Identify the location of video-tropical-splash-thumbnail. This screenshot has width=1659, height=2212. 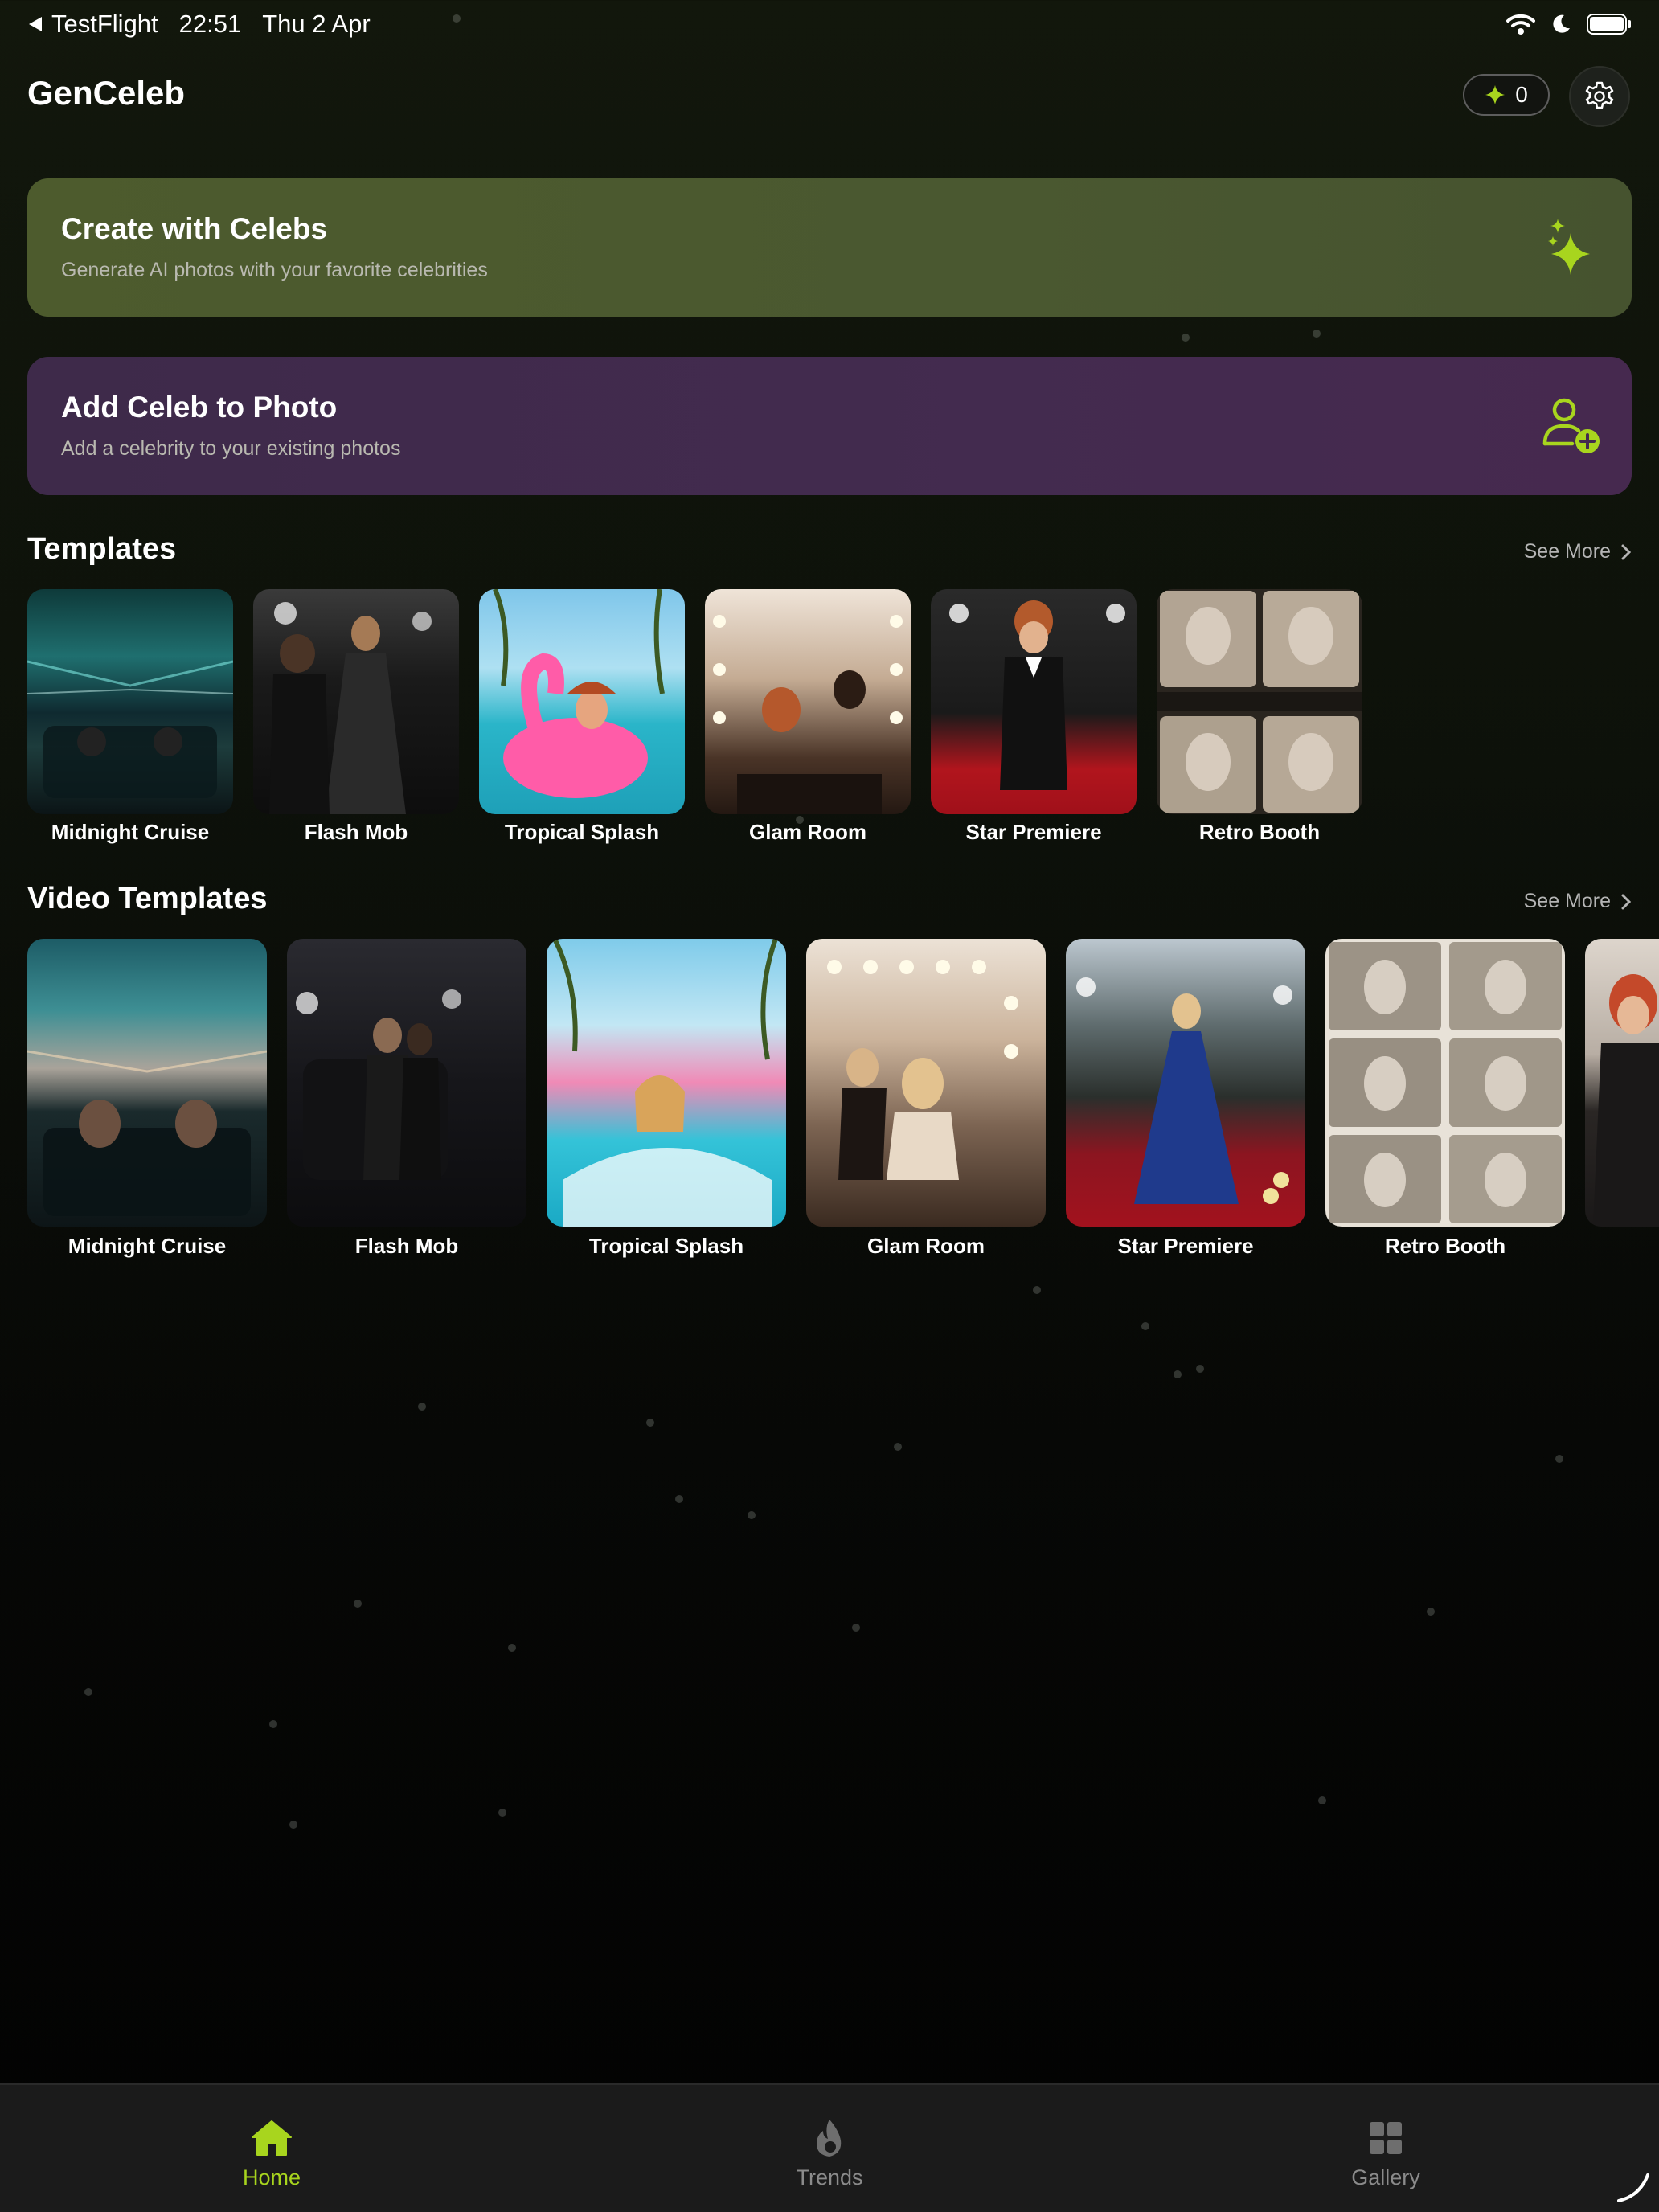
(666, 1083).